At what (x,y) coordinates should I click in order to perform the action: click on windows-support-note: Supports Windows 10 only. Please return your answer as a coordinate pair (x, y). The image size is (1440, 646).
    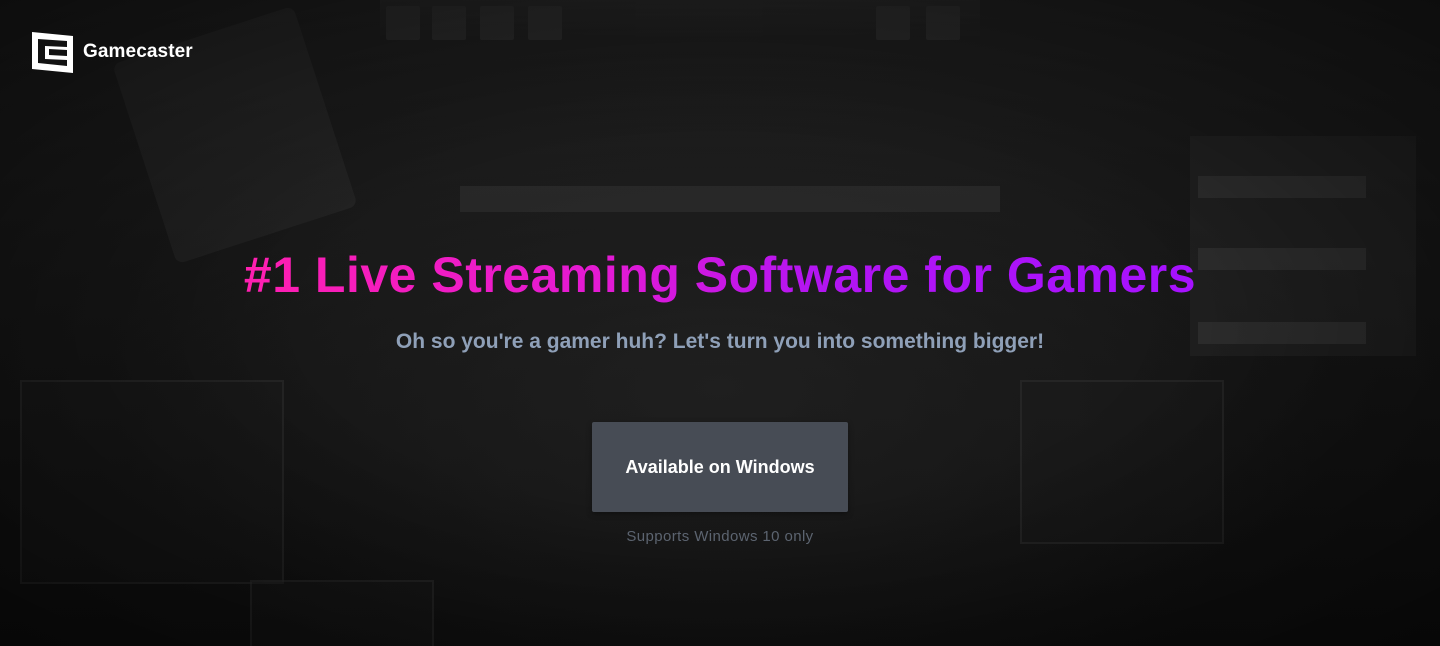
    Looking at the image, I should click on (720, 536).